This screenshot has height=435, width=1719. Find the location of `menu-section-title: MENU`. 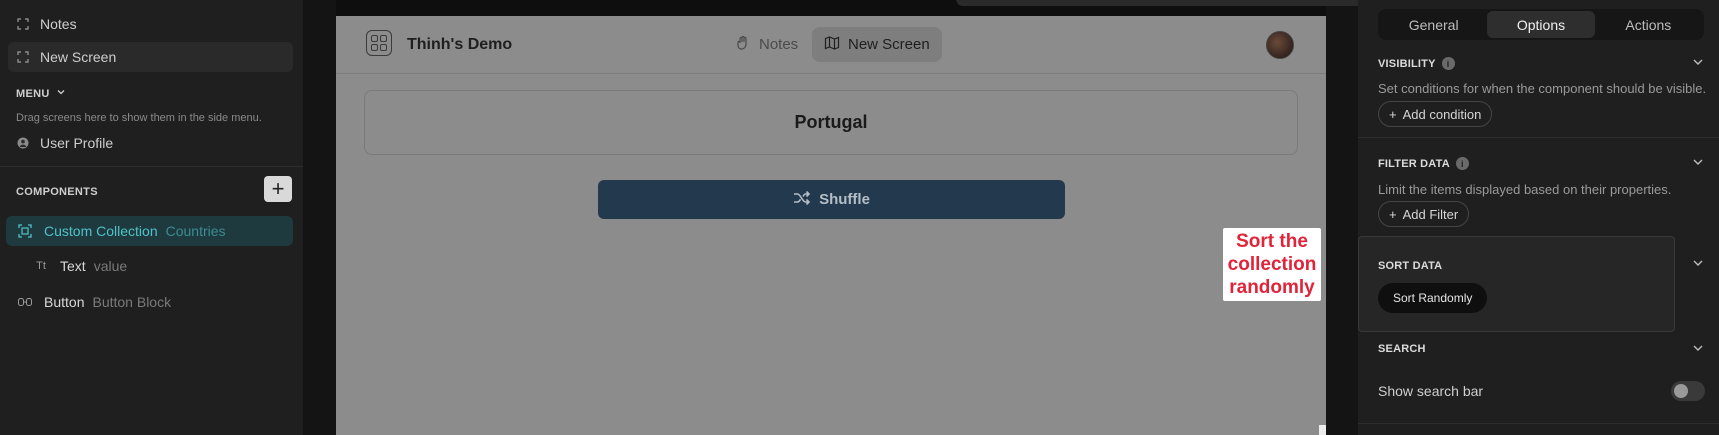

menu-section-title: MENU is located at coordinates (41, 93).